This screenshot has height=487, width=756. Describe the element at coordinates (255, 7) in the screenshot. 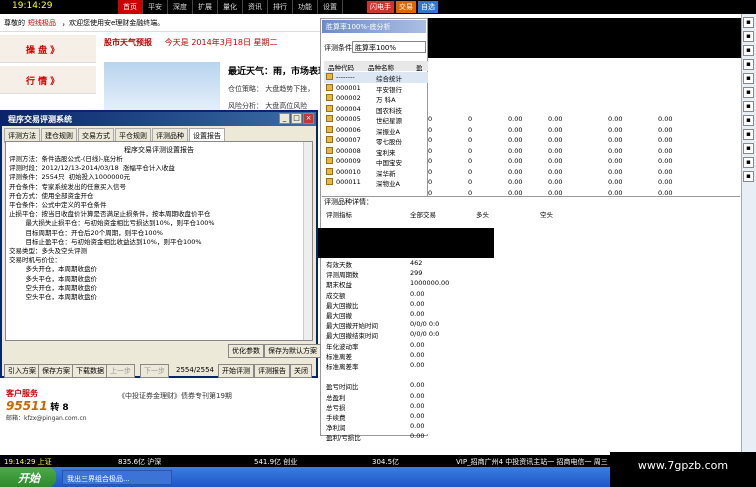

I see `menu-news: 资讯` at that location.